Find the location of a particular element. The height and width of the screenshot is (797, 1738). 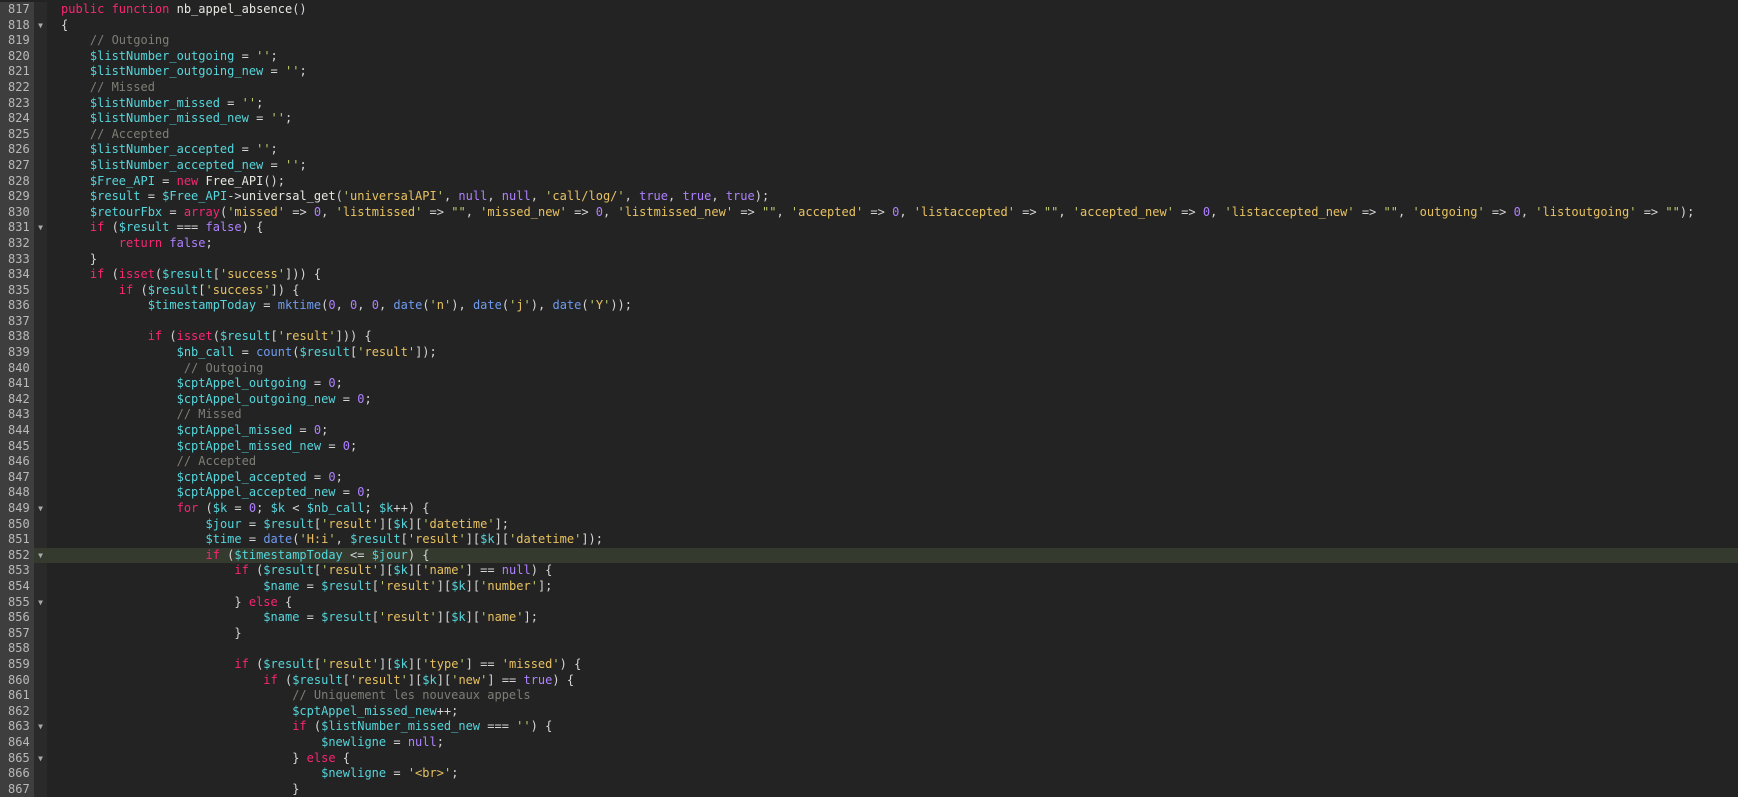

code-line: if ($timestampToday <= $jour) { is located at coordinates (892, 555).